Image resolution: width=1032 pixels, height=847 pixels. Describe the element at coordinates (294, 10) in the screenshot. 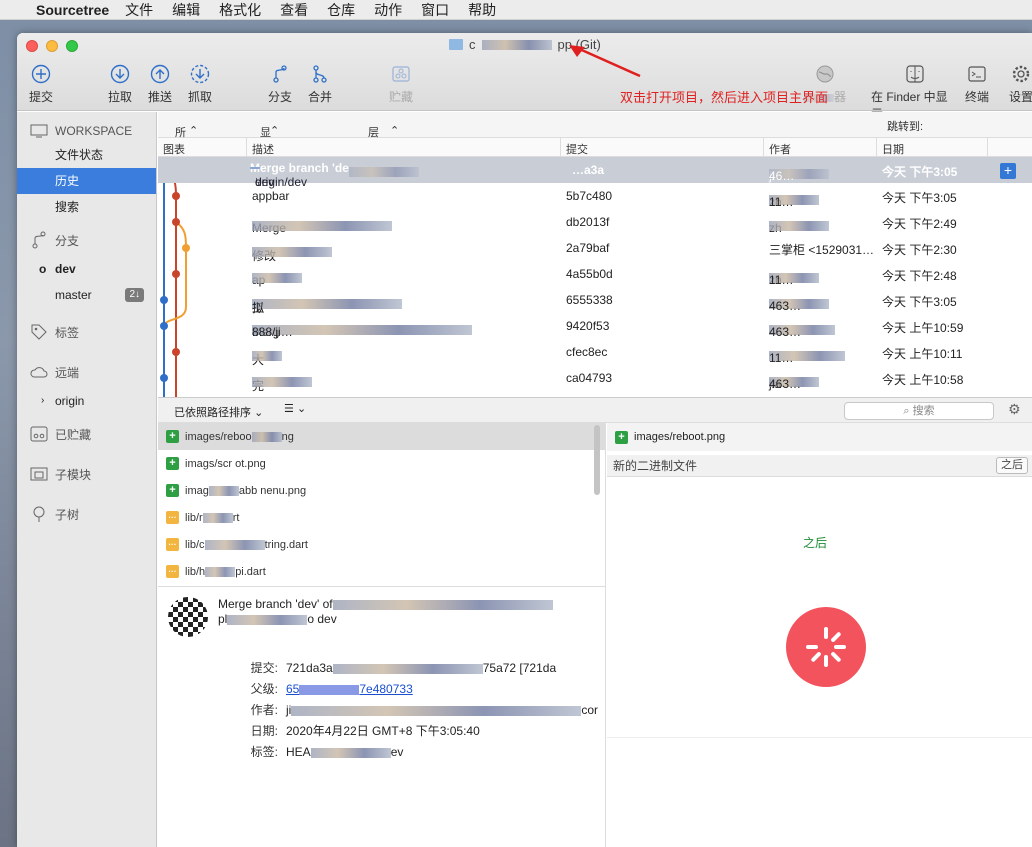

I see `menu-view: 查看` at that location.